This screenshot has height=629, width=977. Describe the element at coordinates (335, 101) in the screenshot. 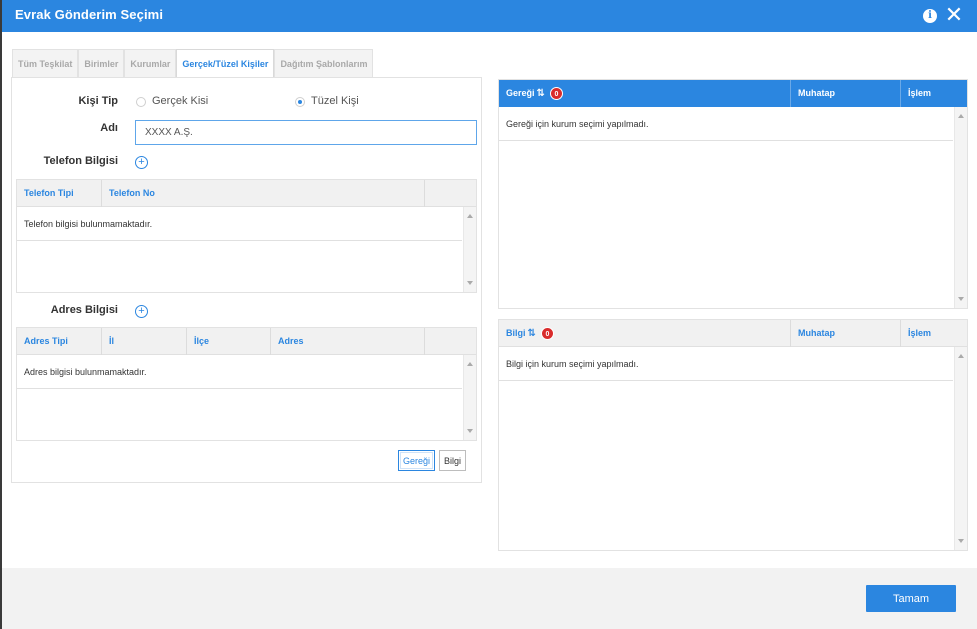

I see `radio-tuzel-kisi-label: Tüzel Kişi` at that location.